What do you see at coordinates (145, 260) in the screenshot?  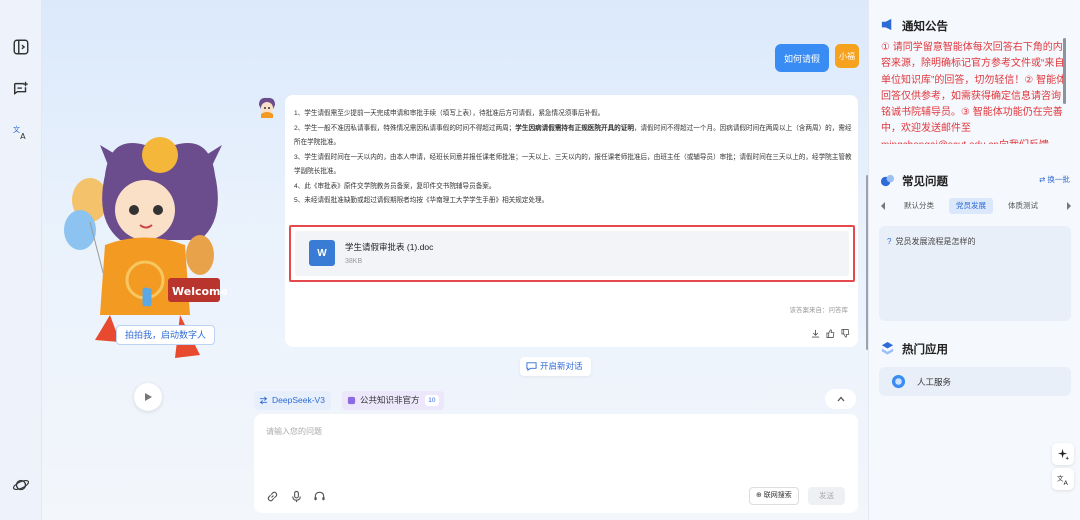 I see `digital-human-mascot: Welcome` at bounding box center [145, 260].